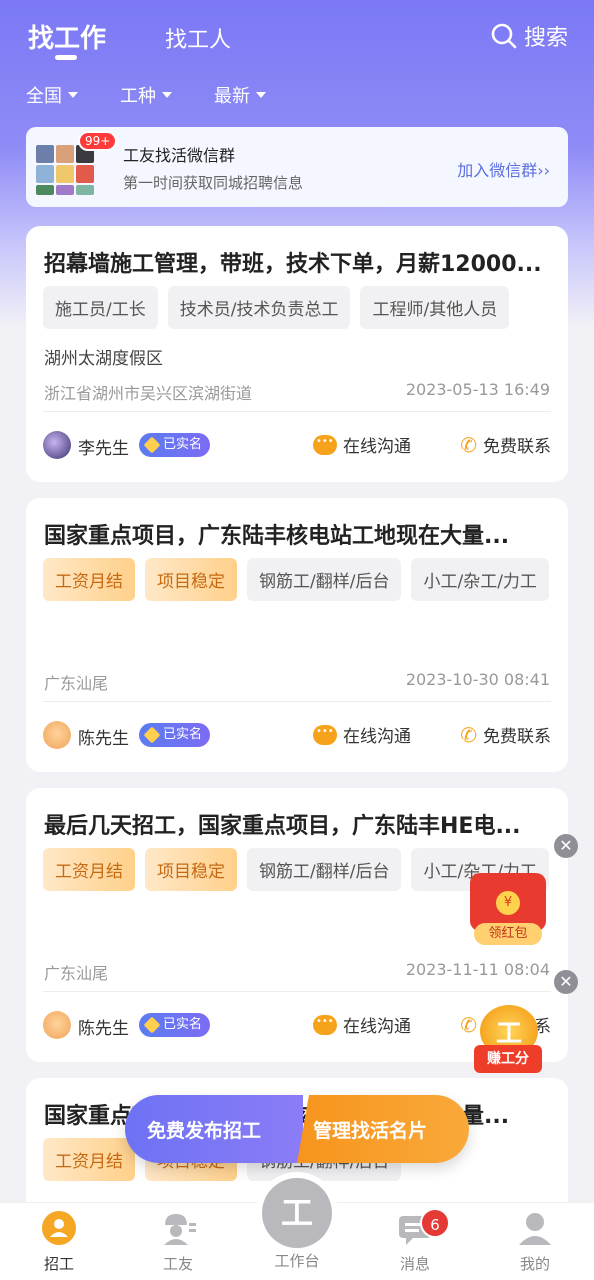  Describe the element at coordinates (58, 1264) in the screenshot. I see `tab-label: 招工` at that location.